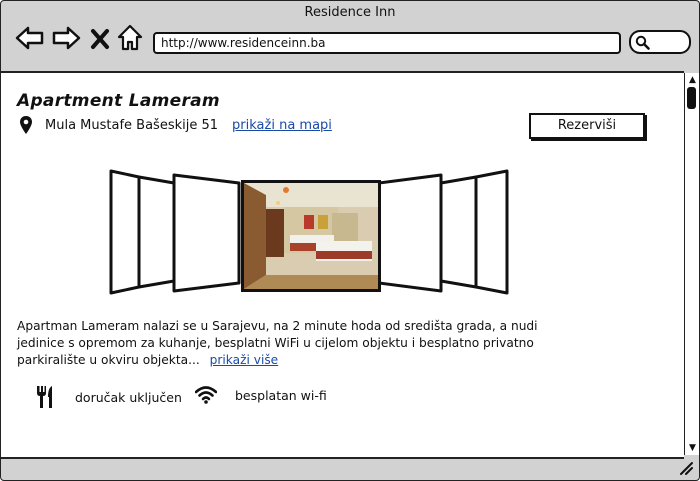  Describe the element at coordinates (660, 42) in the screenshot. I see `search-input` at that location.